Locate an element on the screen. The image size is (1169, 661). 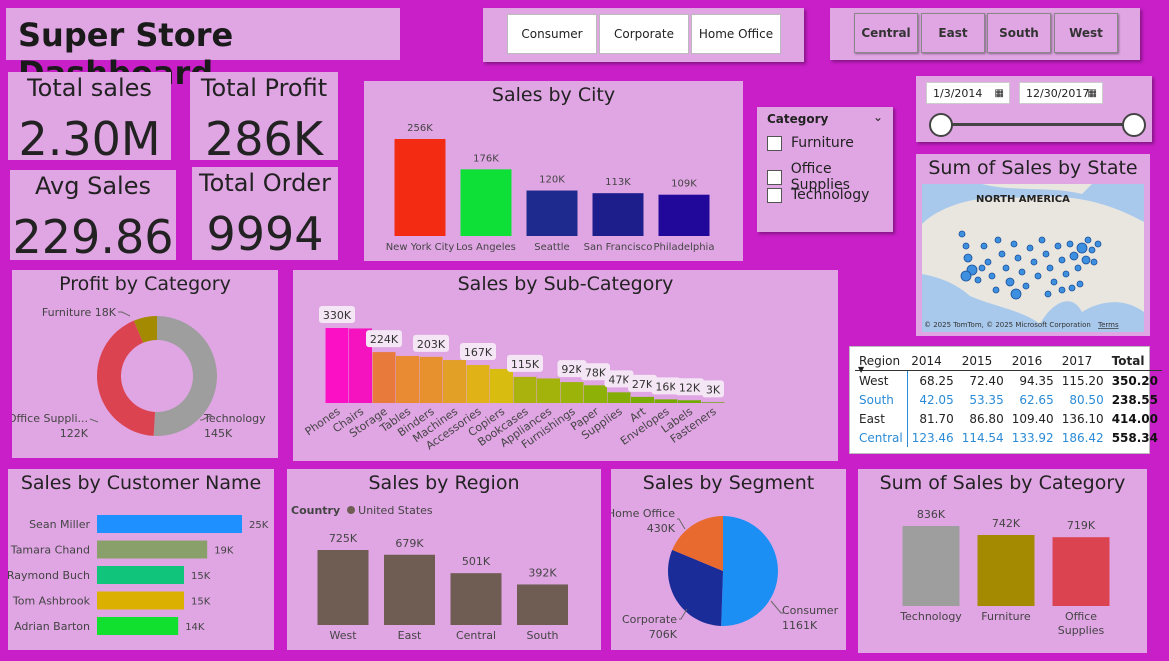
matrix-header: 2017 is located at coordinates (1082, 361).